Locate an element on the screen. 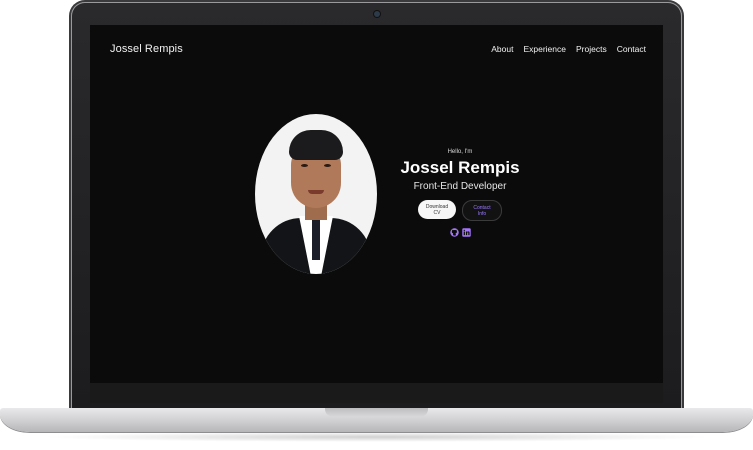 The width and height of the screenshot is (753, 450). screen-bezel is located at coordinates (376, 393).